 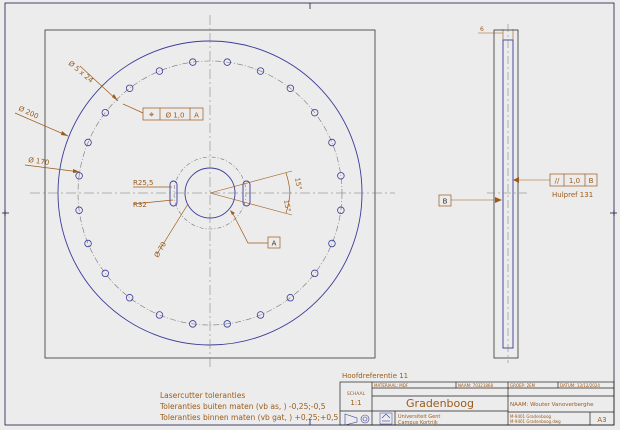 What do you see at coordinates (196, 116) in the screenshot?
I see `position-datum: A` at bounding box center [196, 116].